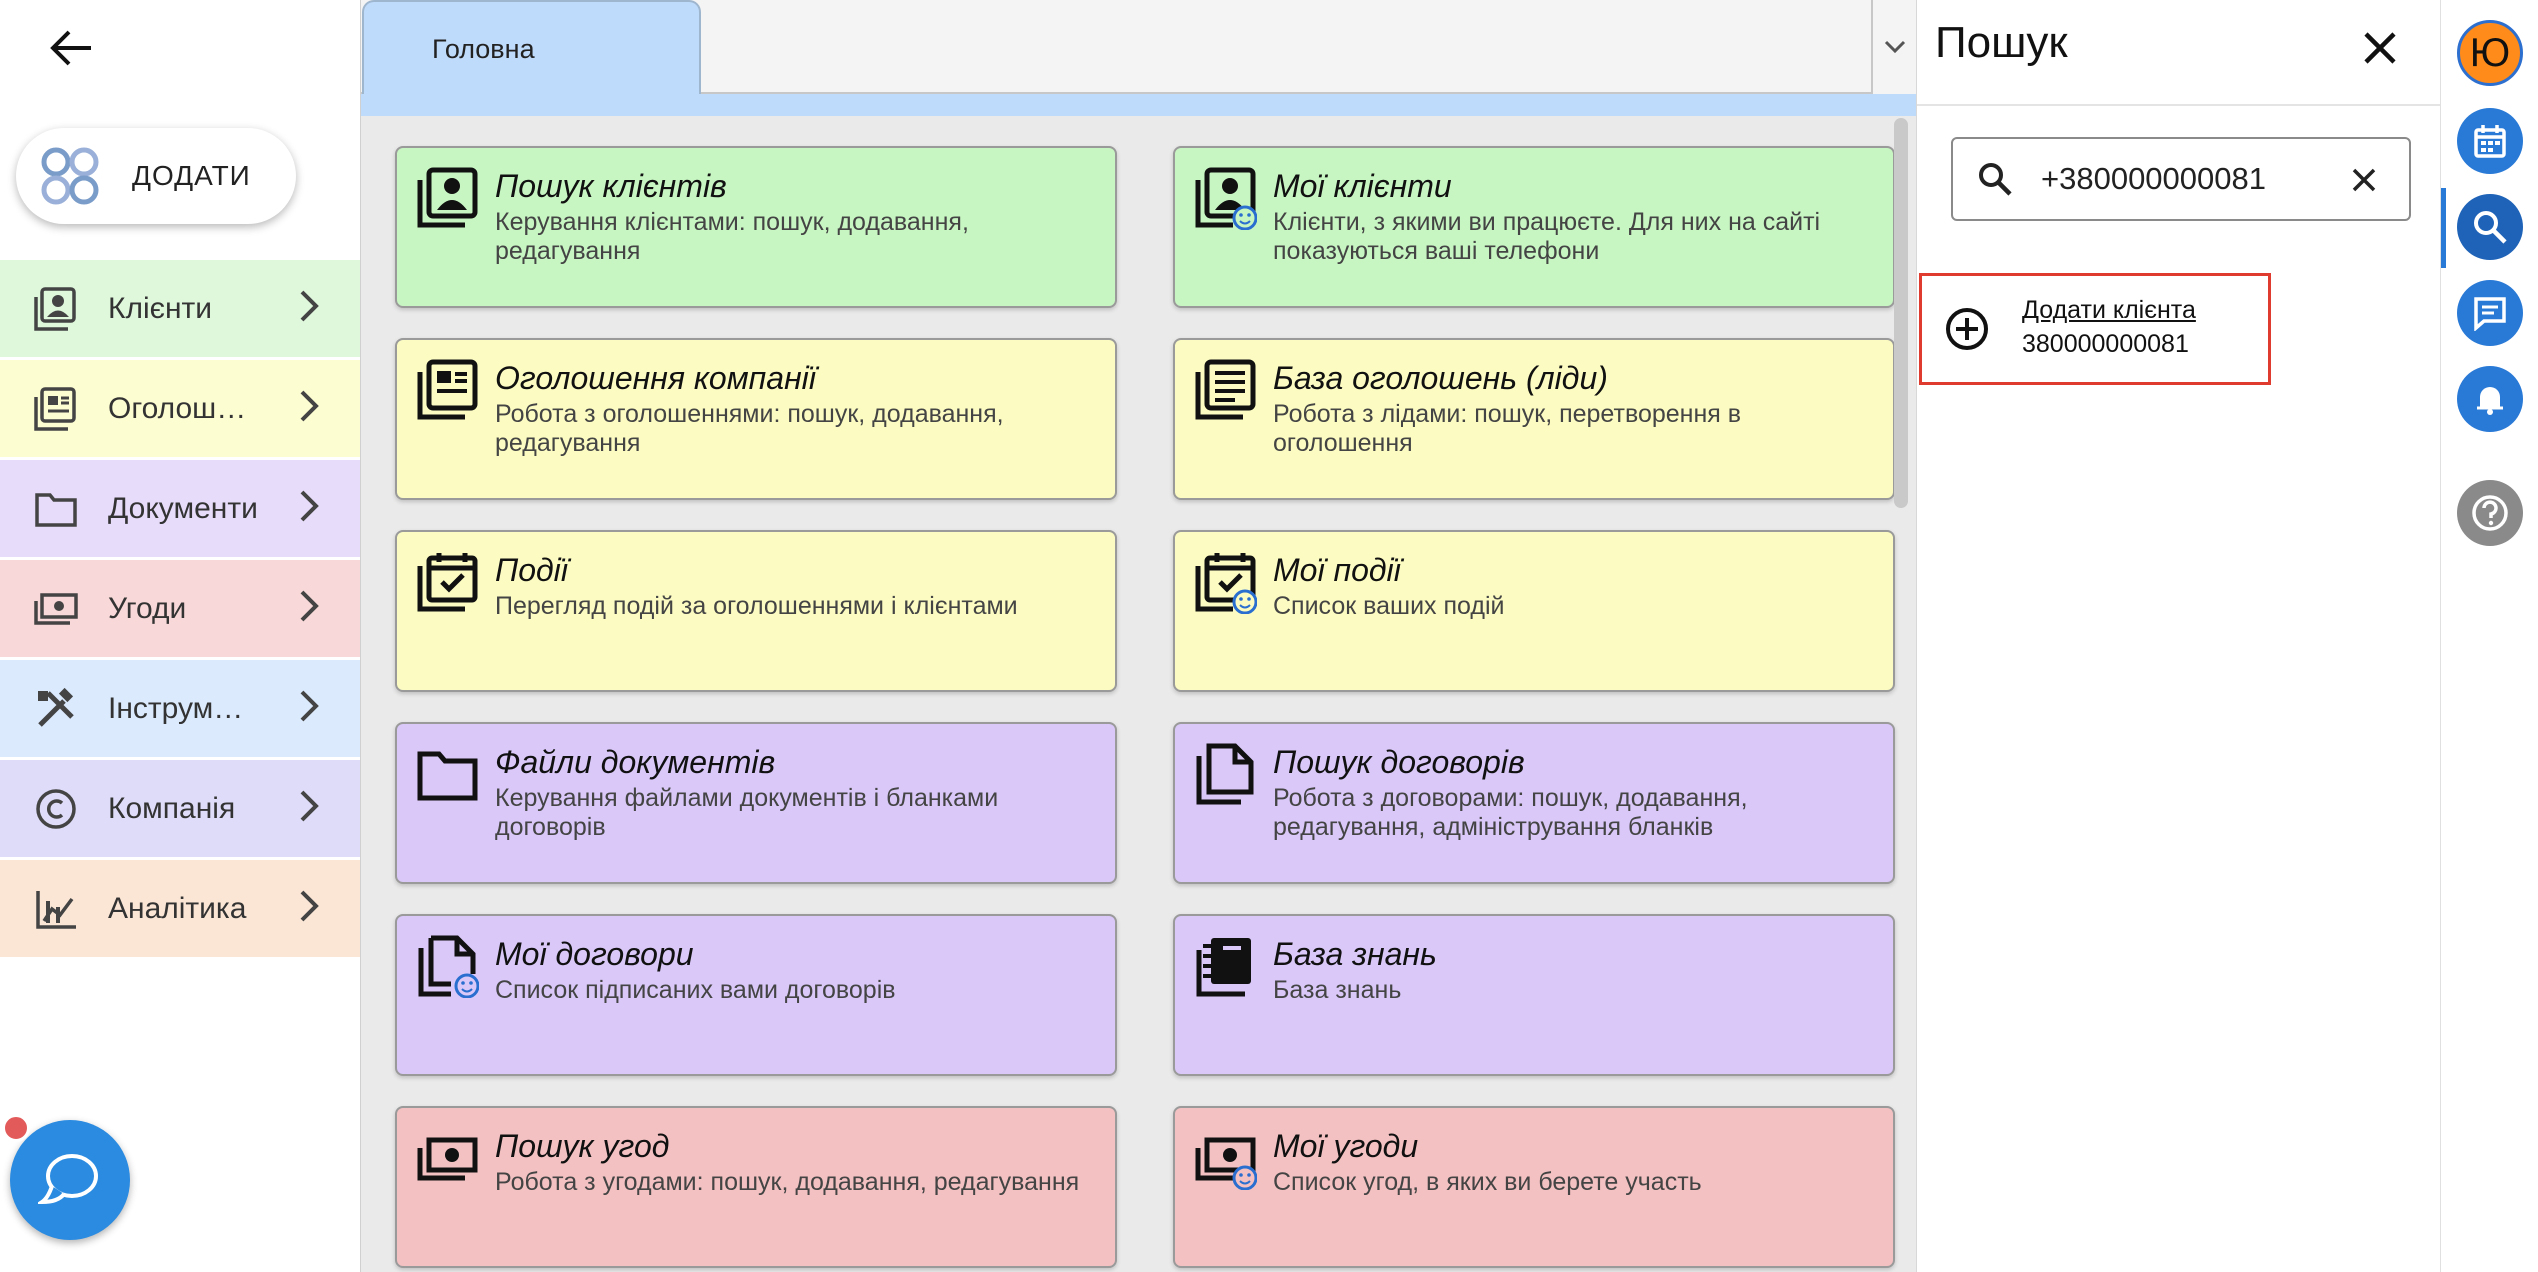 The height and width of the screenshot is (1272, 2538). I want to click on card-description: Список ваших подій, so click(1389, 606).